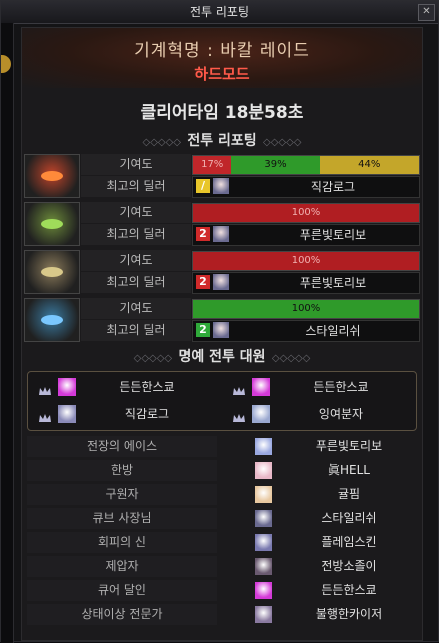 This screenshot has width=439, height=643. Describe the element at coordinates (122, 446) in the screenshot. I see `award-title: 전장의 에이스` at that location.